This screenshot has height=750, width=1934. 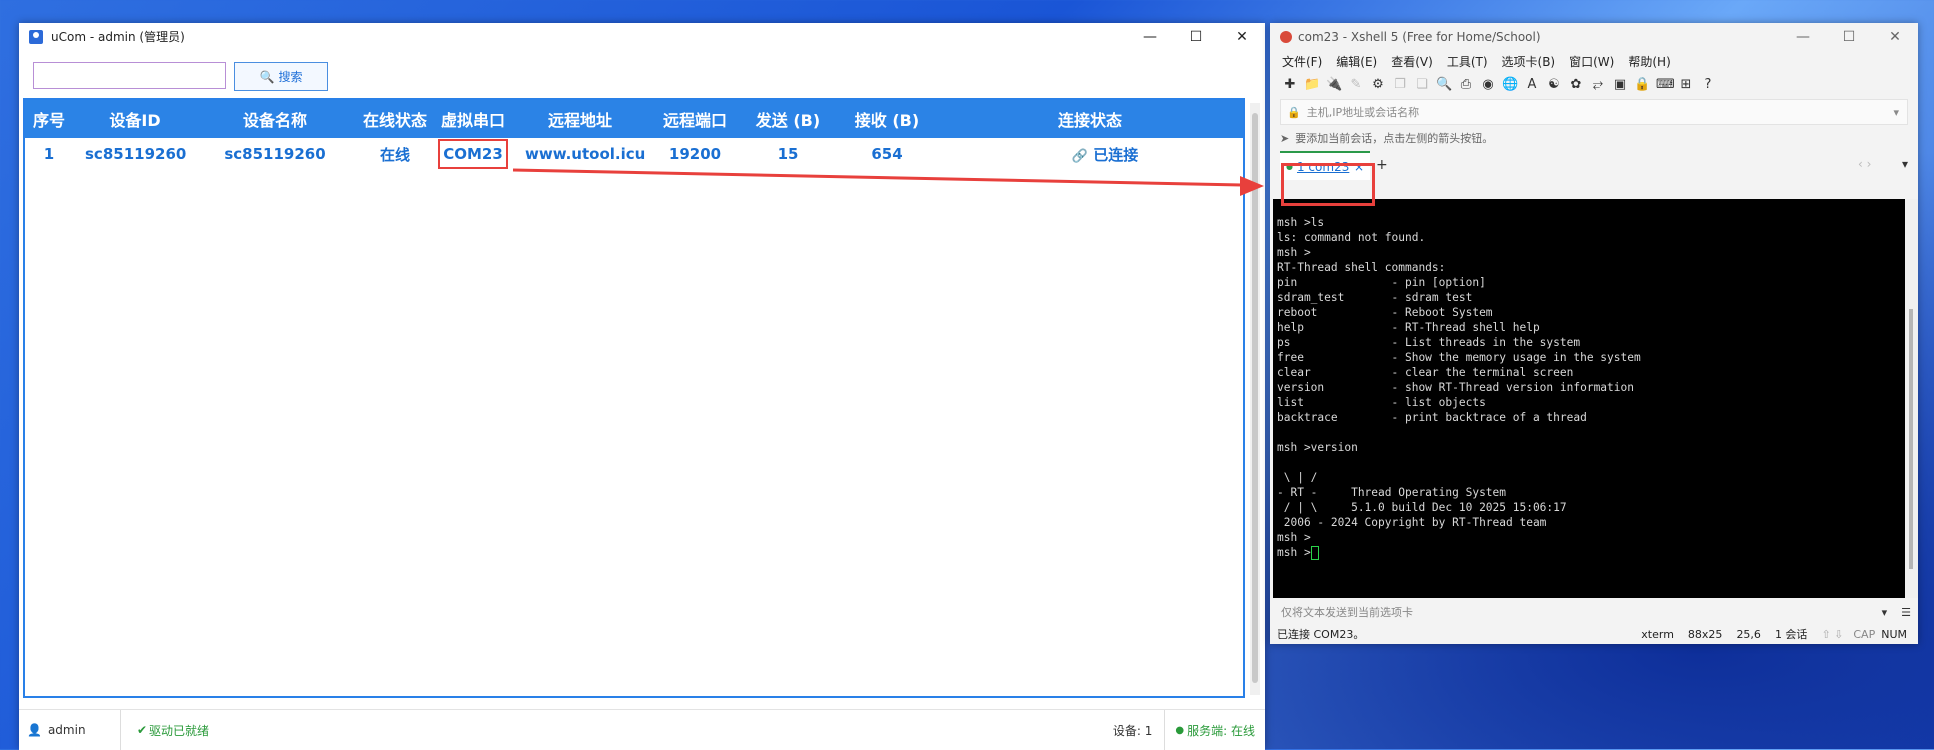 What do you see at coordinates (1896, 112) in the screenshot?
I see `address-dropdown-icon: ▾` at bounding box center [1896, 112].